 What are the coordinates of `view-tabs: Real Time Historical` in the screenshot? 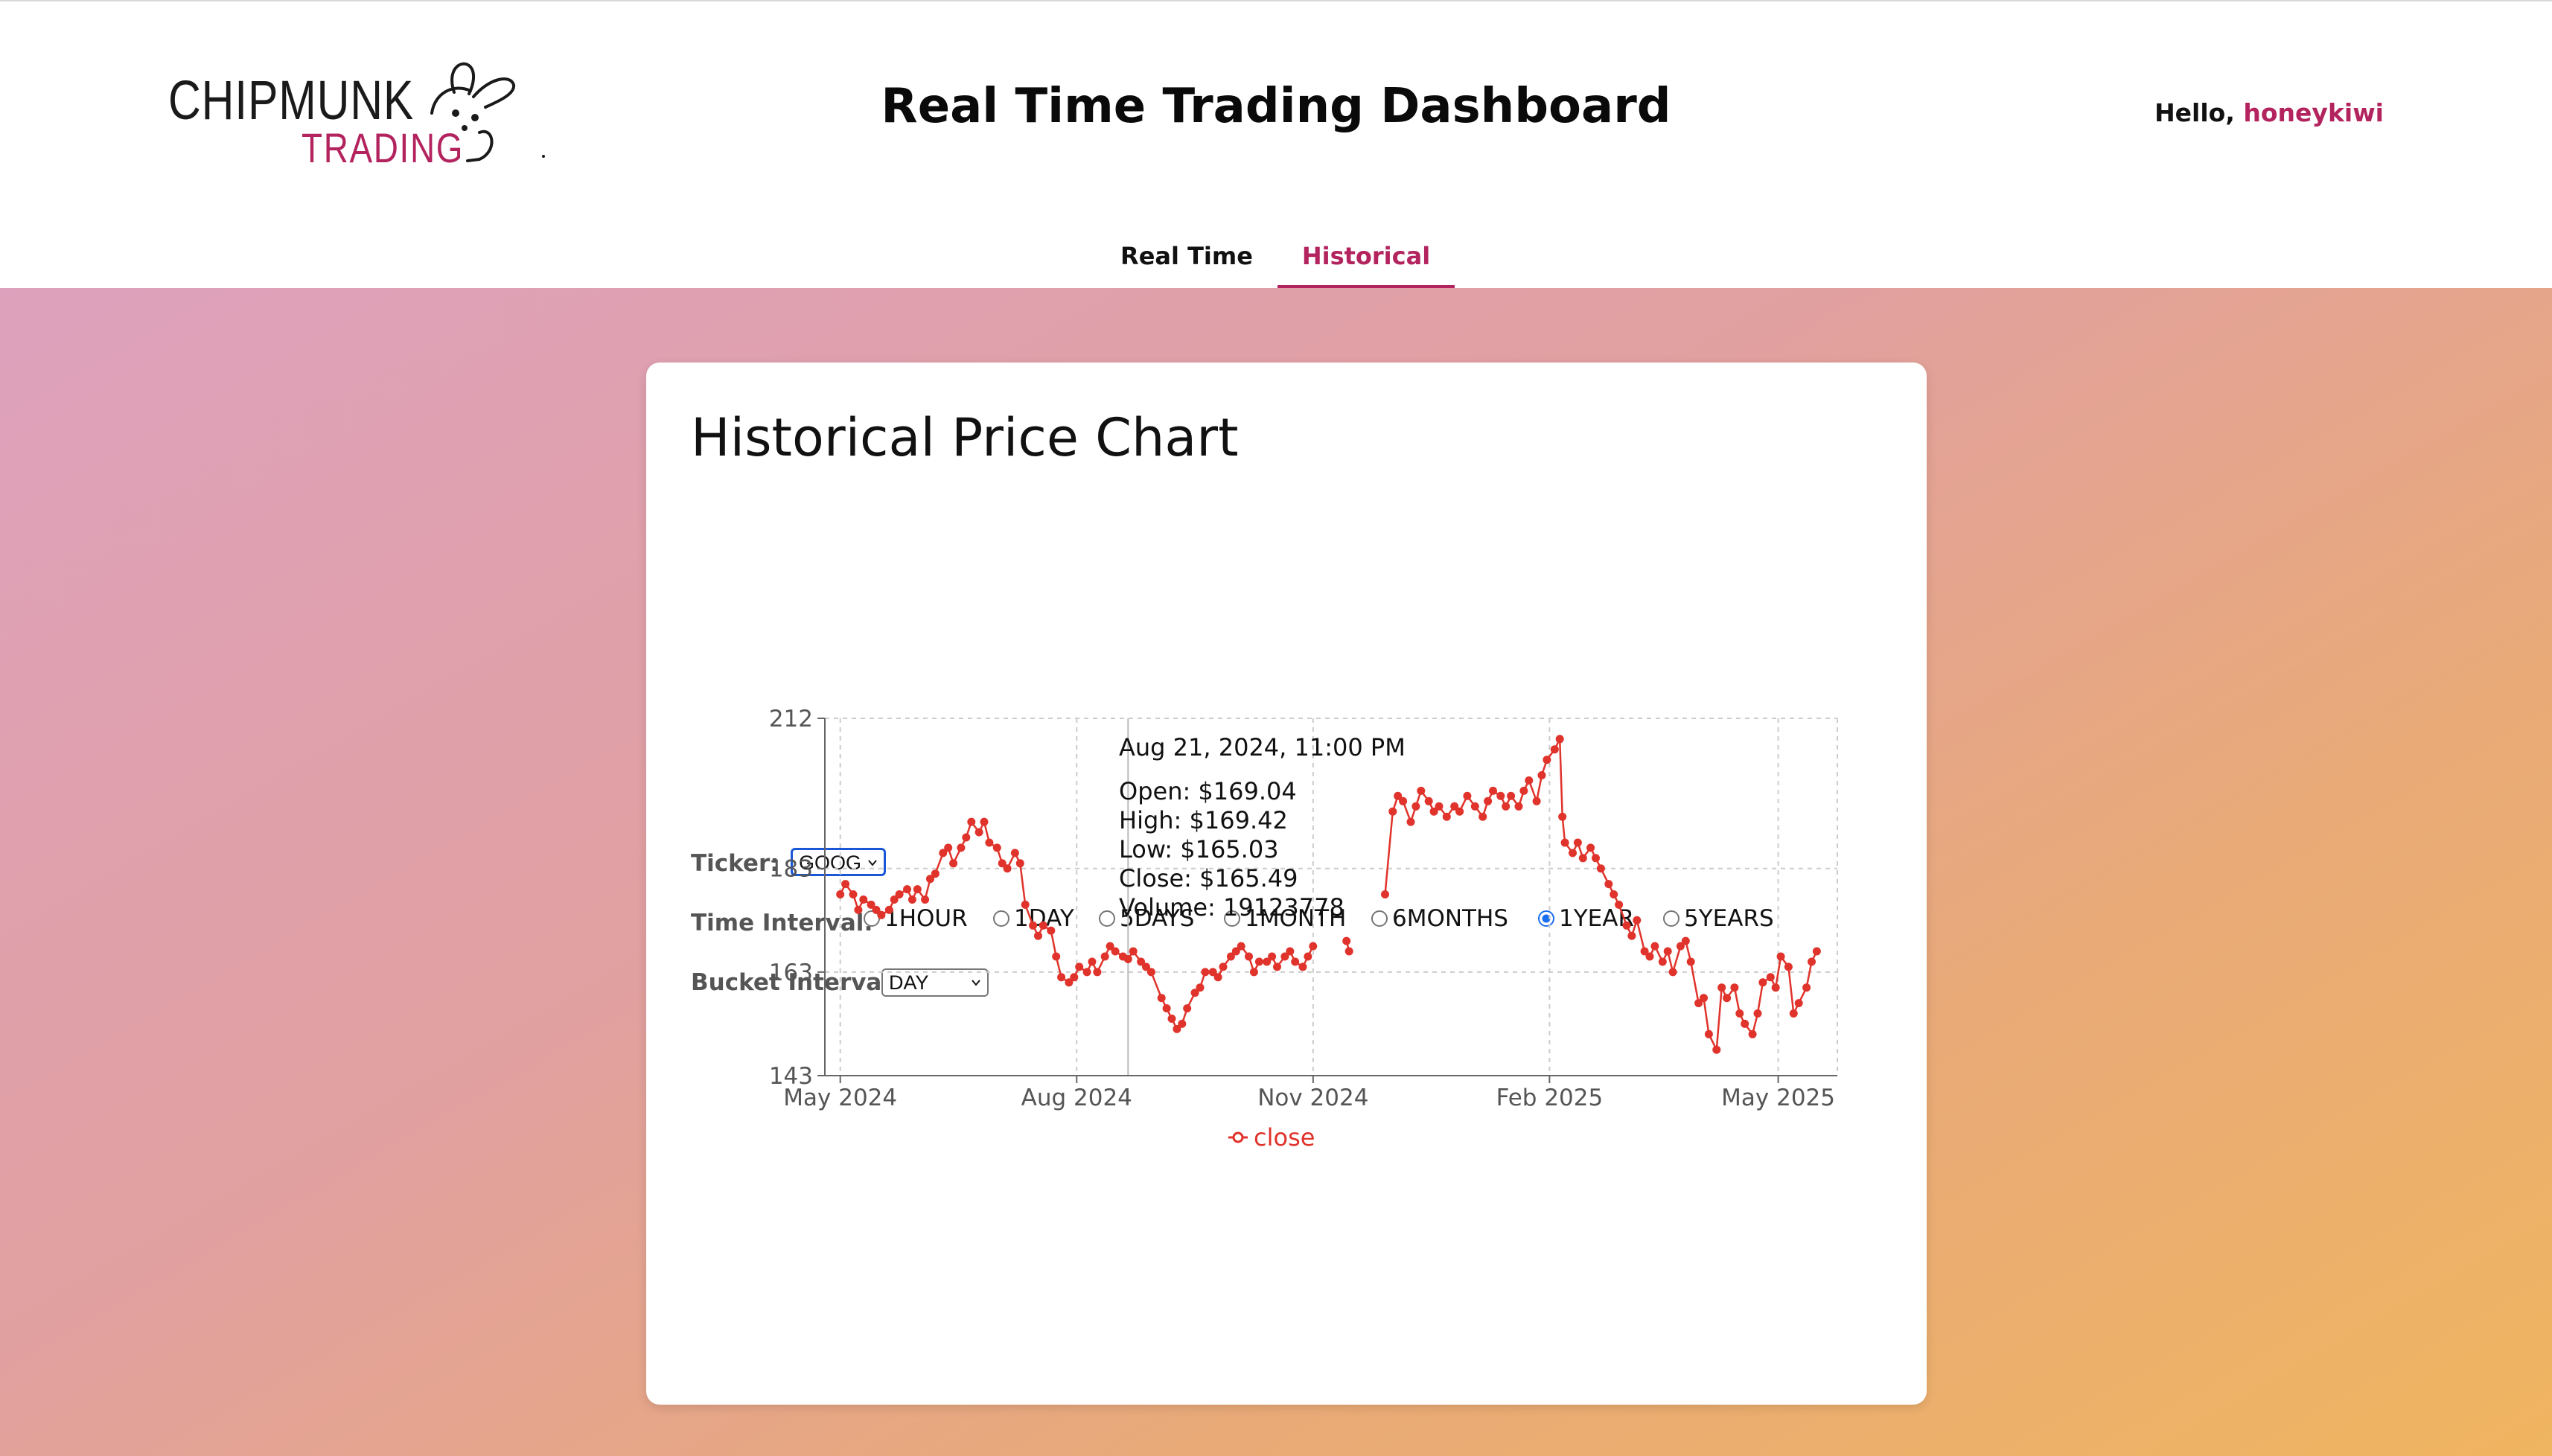 It's located at (1276, 264).